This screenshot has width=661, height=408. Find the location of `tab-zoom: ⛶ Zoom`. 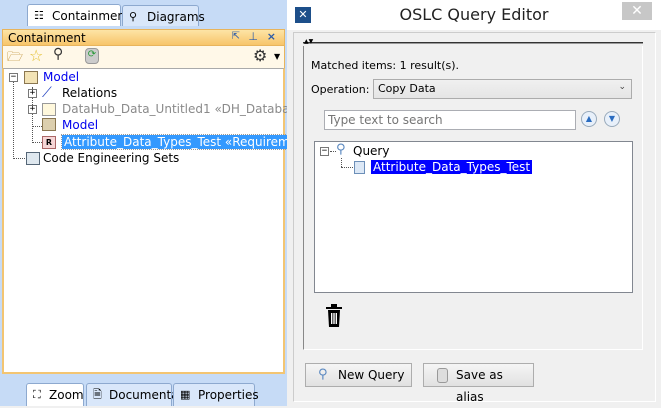

tab-zoom: ⛶ Zoom is located at coordinates (55, 394).